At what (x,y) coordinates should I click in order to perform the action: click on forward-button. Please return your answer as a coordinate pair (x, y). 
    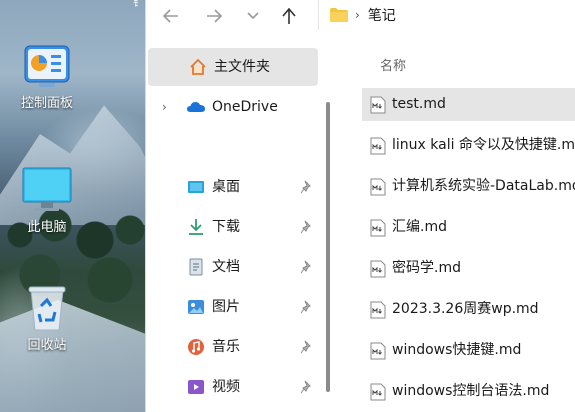
    Looking at the image, I should click on (214, 16).